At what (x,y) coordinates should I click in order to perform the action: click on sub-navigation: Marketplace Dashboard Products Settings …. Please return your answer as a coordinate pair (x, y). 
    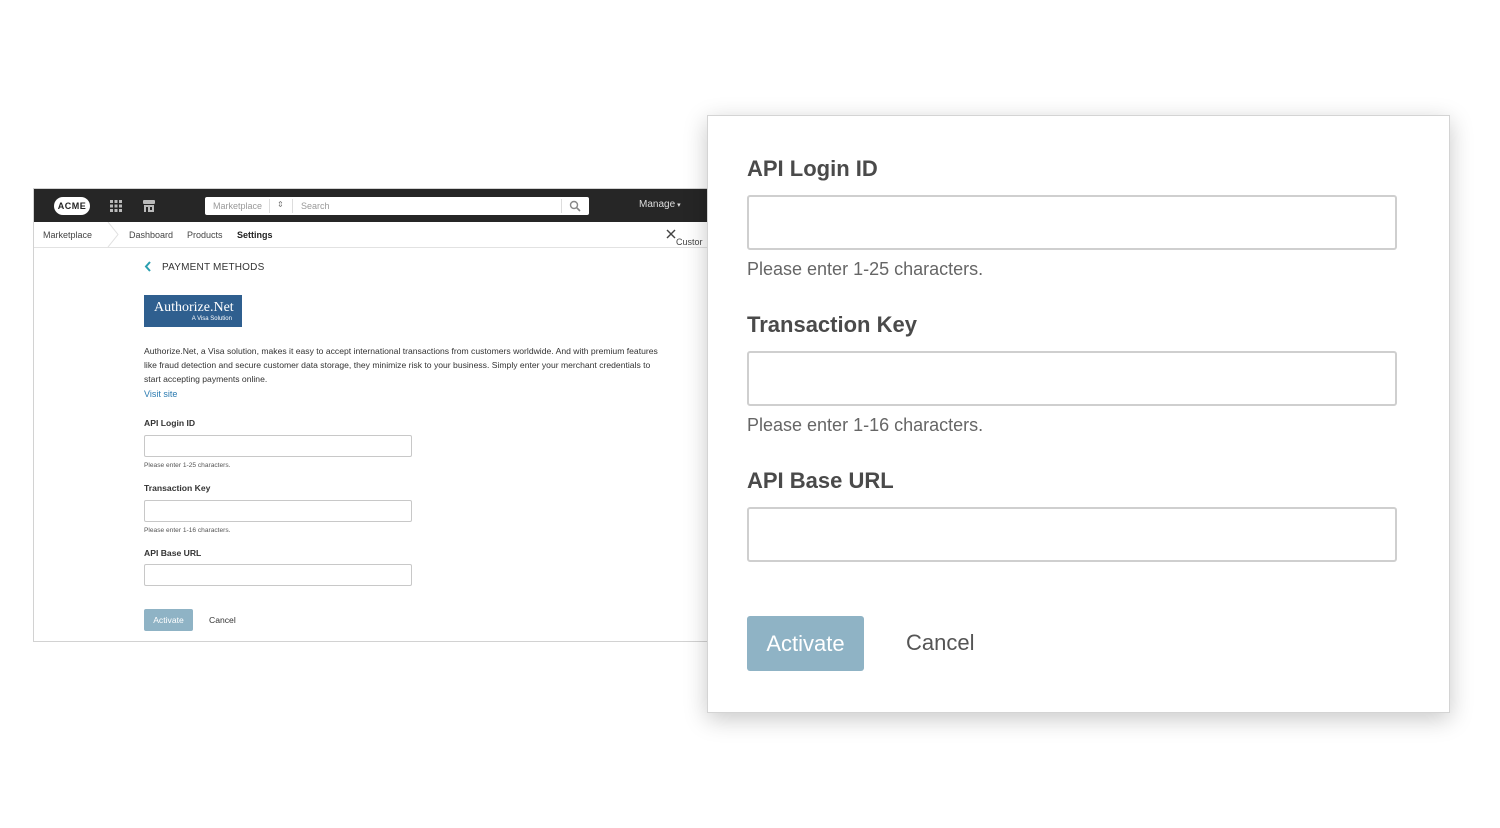
    Looking at the image, I should click on (371, 235).